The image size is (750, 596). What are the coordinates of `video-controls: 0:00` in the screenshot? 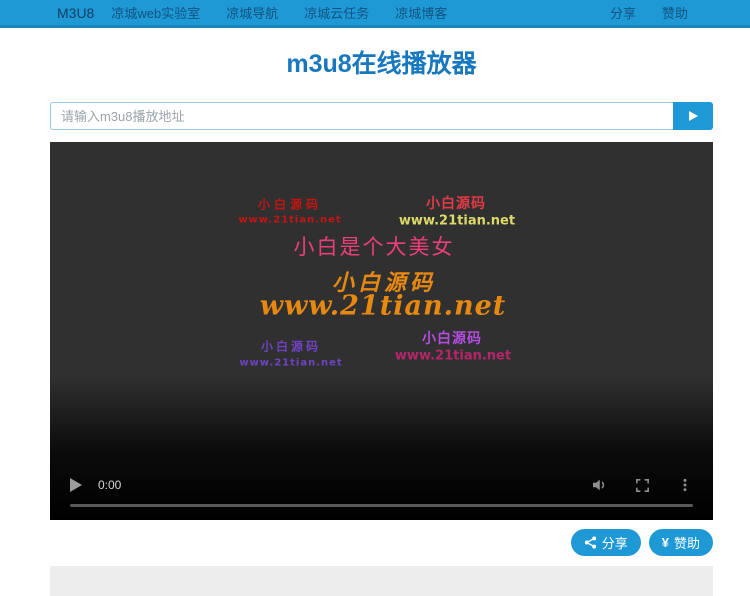 It's located at (381, 485).